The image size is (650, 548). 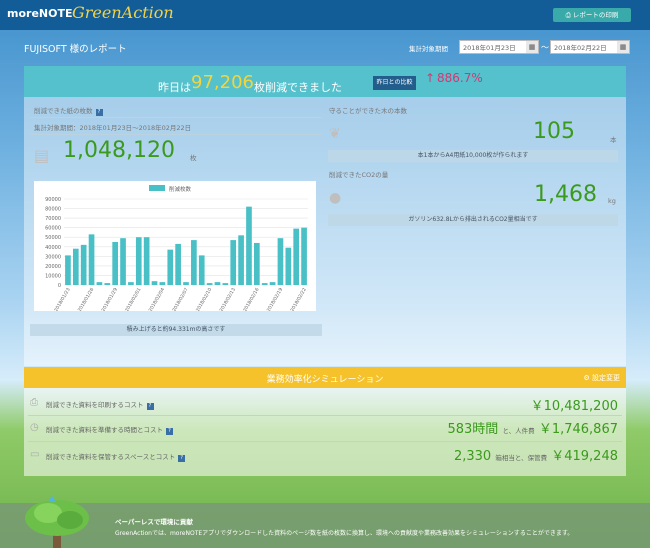 I want to click on settings-button: ⚙ 設定変更, so click(x=601, y=378).